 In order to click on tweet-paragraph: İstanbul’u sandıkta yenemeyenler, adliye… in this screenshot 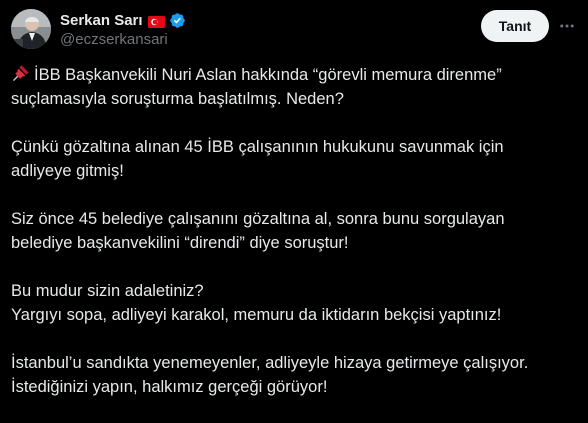, I will do `click(296, 375)`.